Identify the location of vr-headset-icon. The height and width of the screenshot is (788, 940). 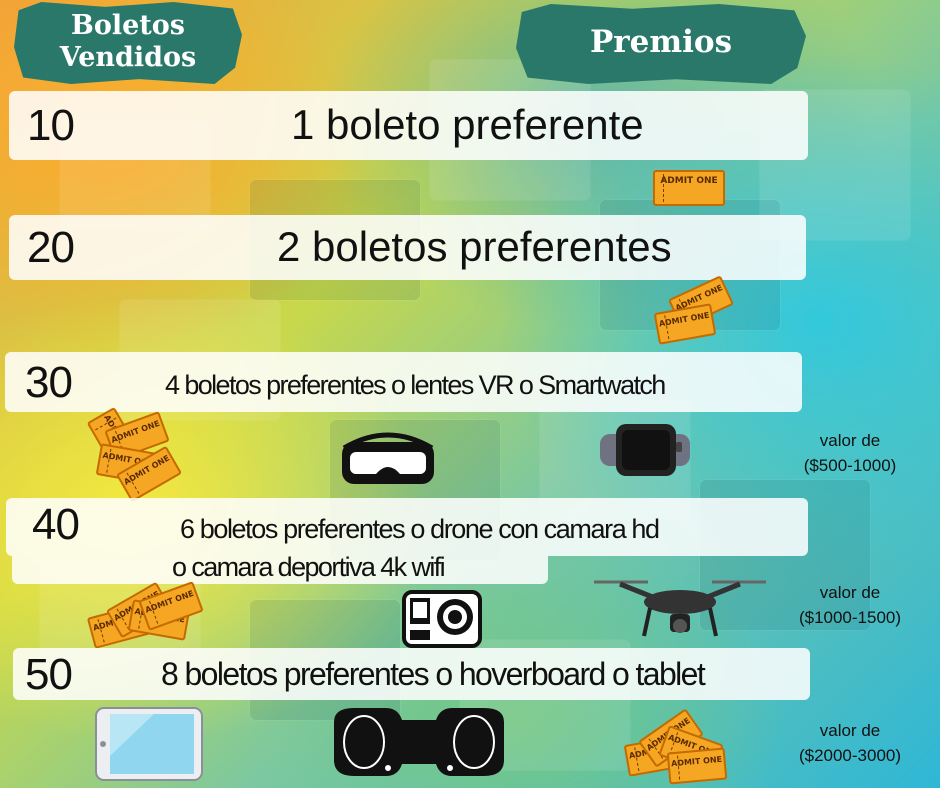
(388, 457).